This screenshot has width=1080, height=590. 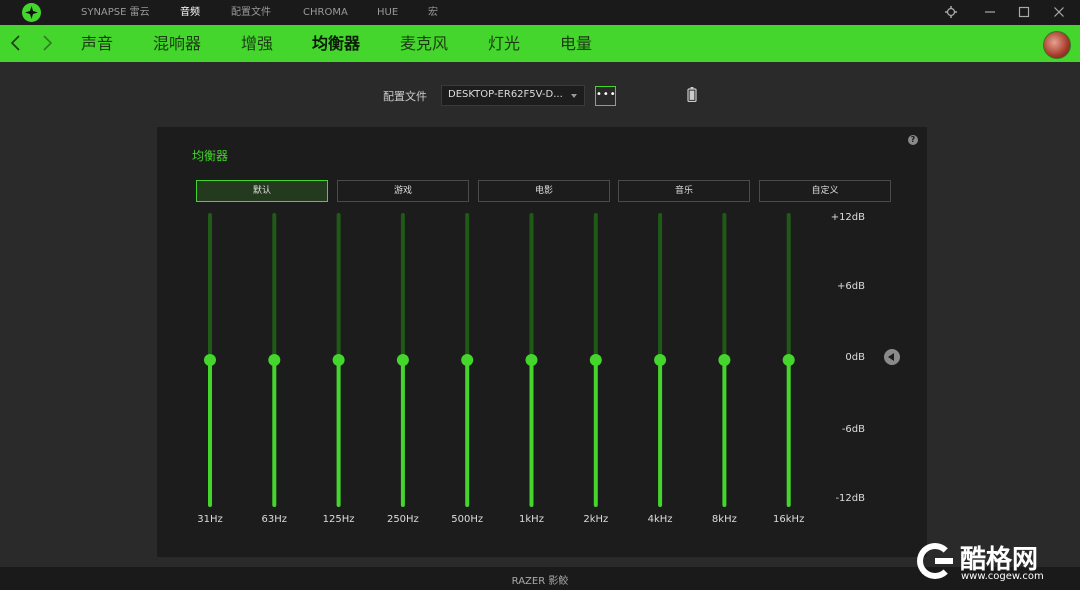 I want to click on eq-slider-1kHz, so click(x=531, y=360).